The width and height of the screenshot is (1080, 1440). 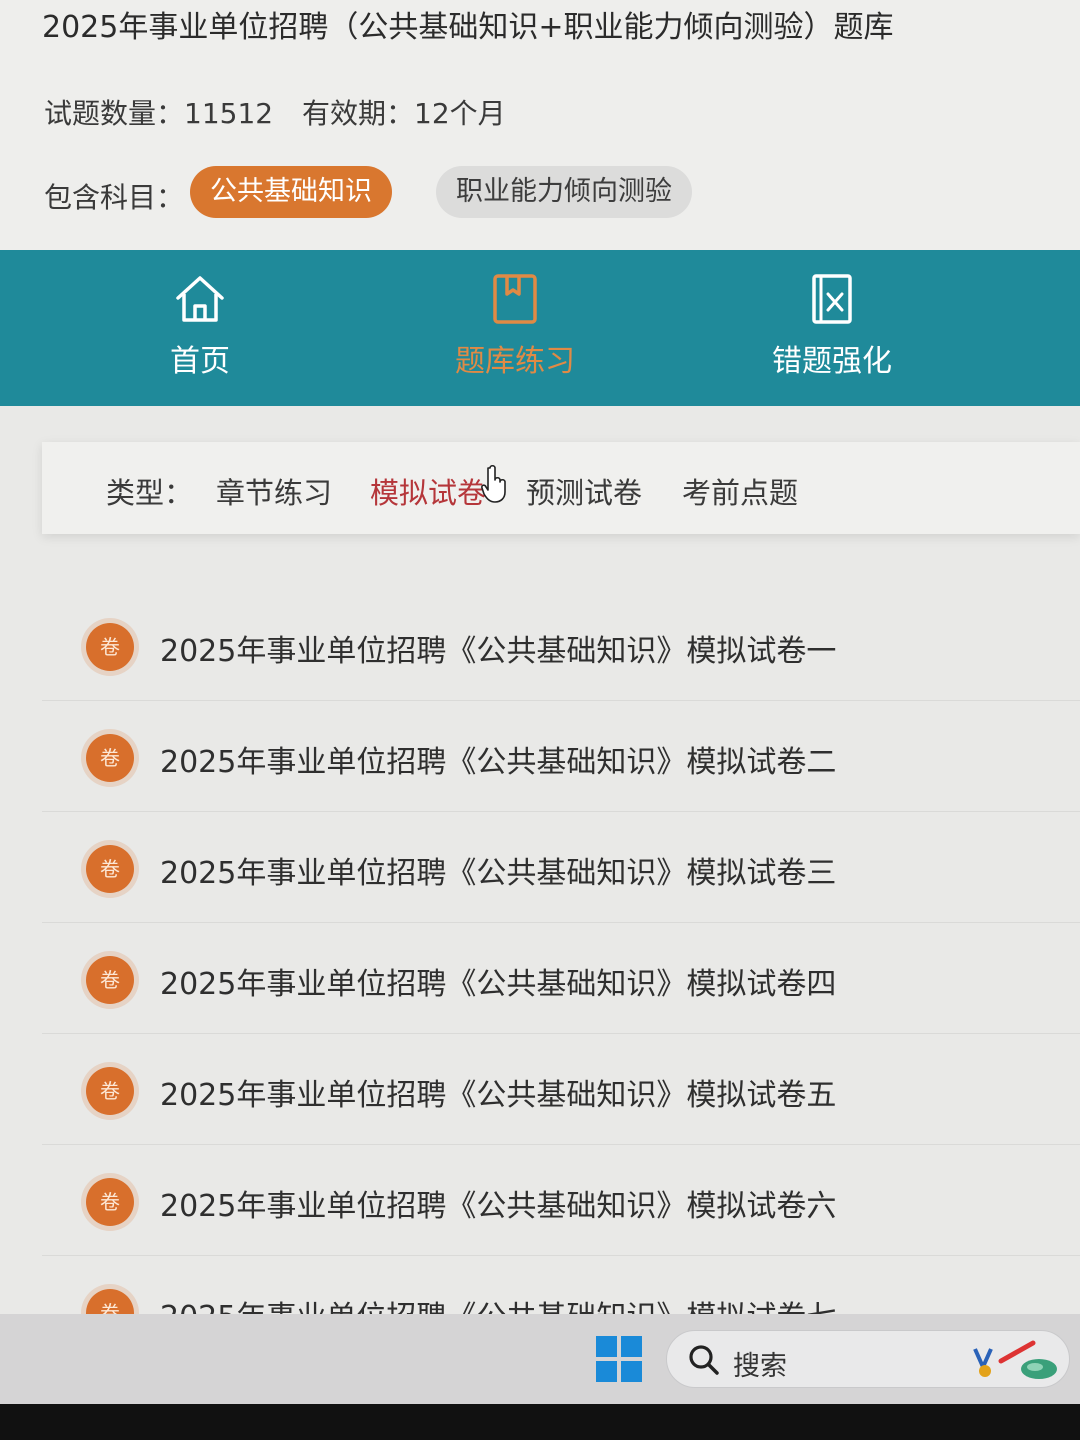 I want to click on book-icon, so click(x=515, y=299).